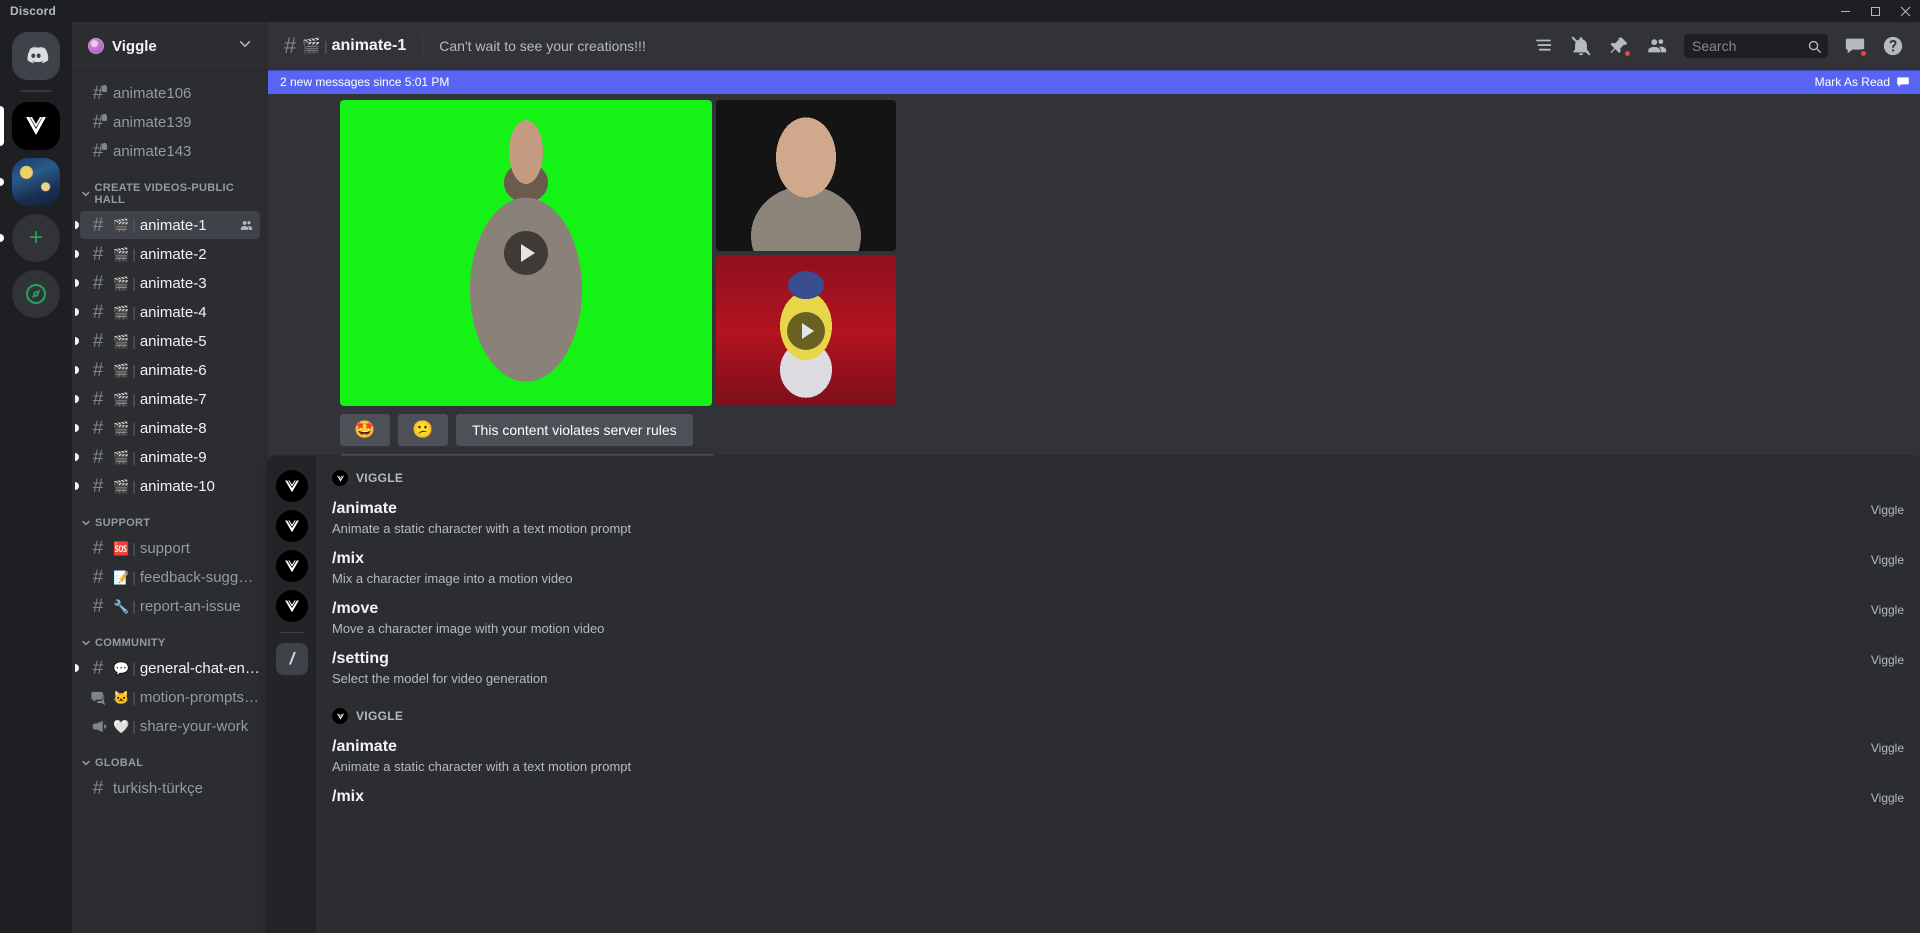 This screenshot has height=933, width=1920. I want to click on channel-label: animate-7, so click(173, 399).